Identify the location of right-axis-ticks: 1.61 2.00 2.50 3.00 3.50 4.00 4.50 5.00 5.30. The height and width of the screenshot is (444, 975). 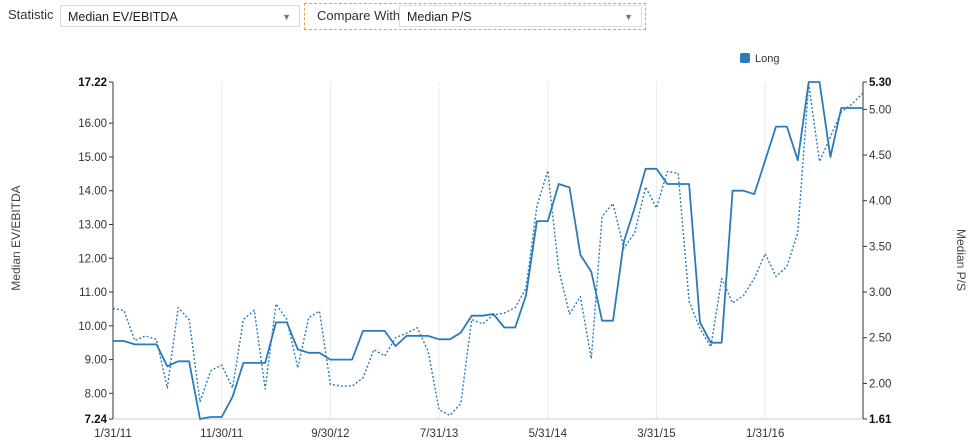
(877, 251).